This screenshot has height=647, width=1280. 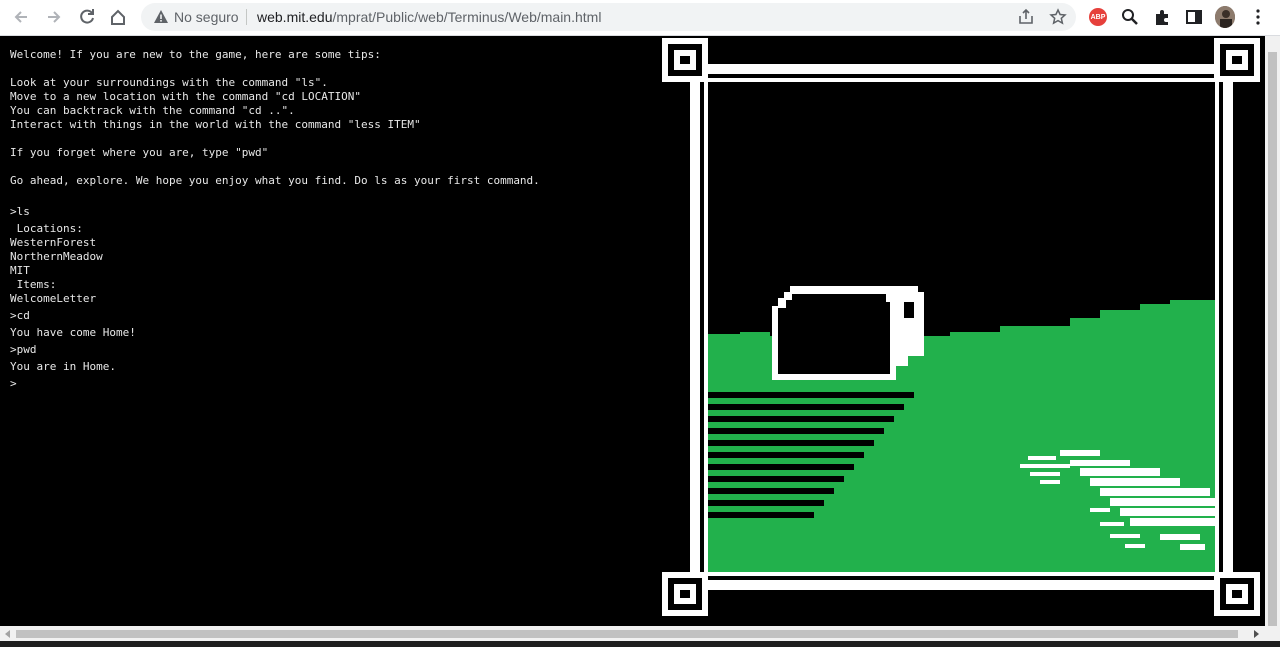 I want to click on taskbar-strip, so click(x=640, y=644).